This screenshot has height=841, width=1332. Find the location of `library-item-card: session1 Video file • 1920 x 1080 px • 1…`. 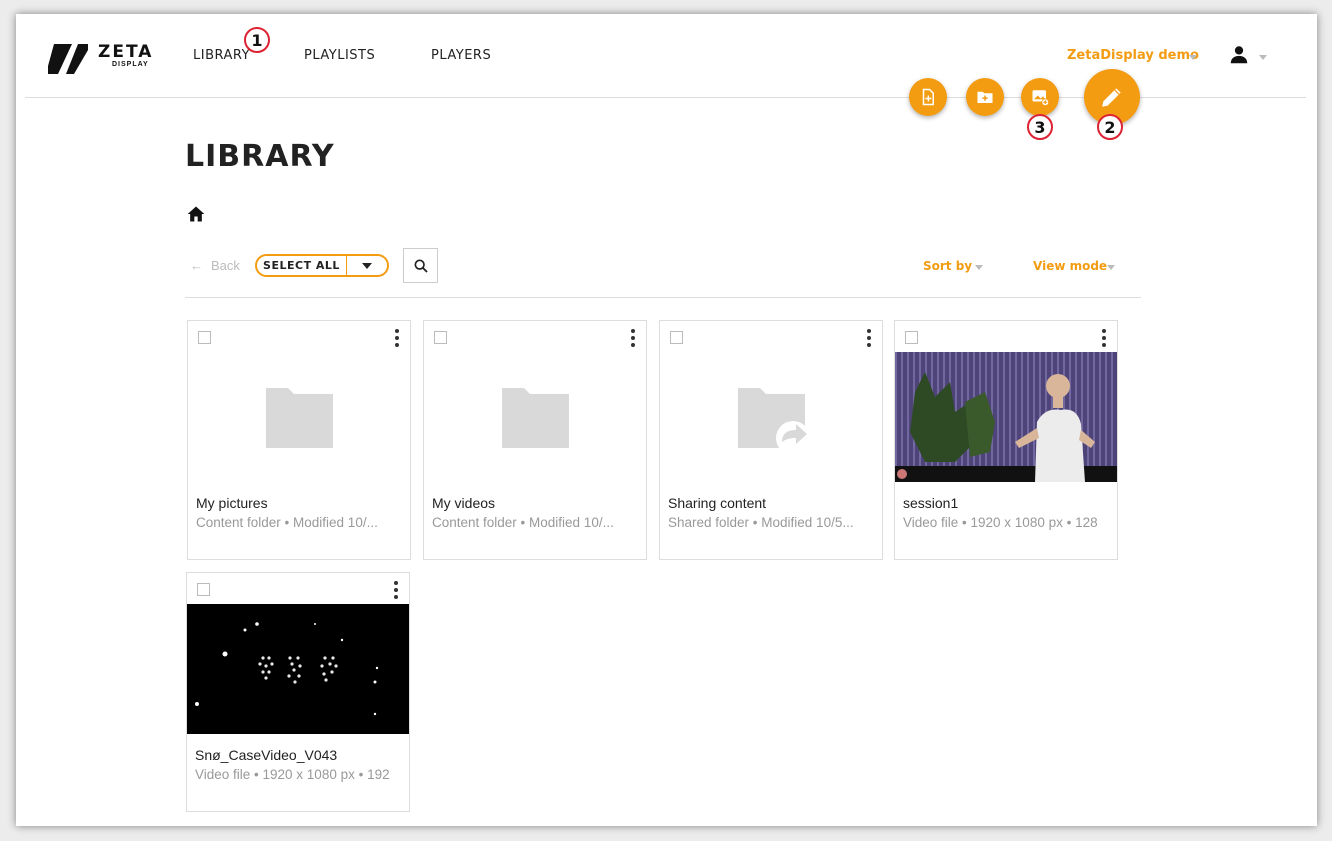

library-item-card: session1 Video file • 1920 x 1080 px • 1… is located at coordinates (1006, 440).